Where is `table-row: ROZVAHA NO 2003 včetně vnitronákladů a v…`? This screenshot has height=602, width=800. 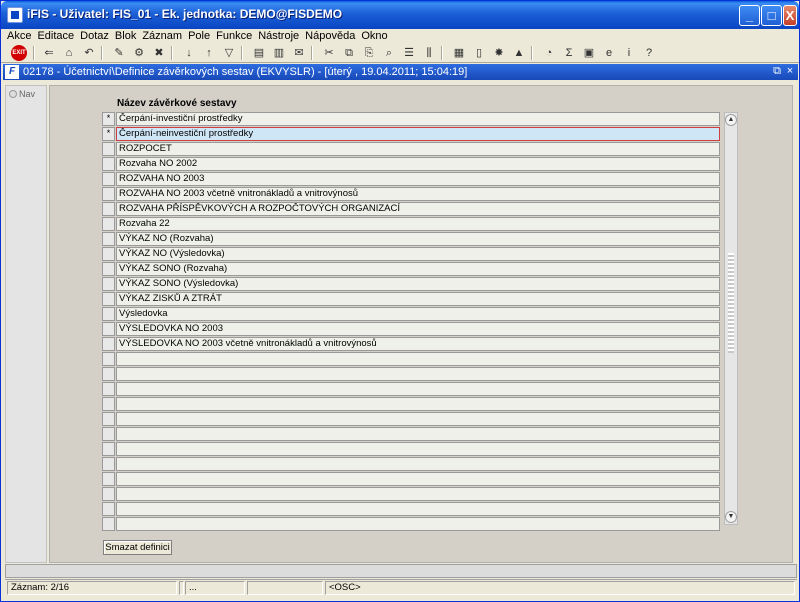
table-row: ROZVAHA NO 2003 včetně vnitronákladů a v… is located at coordinates (411, 194).